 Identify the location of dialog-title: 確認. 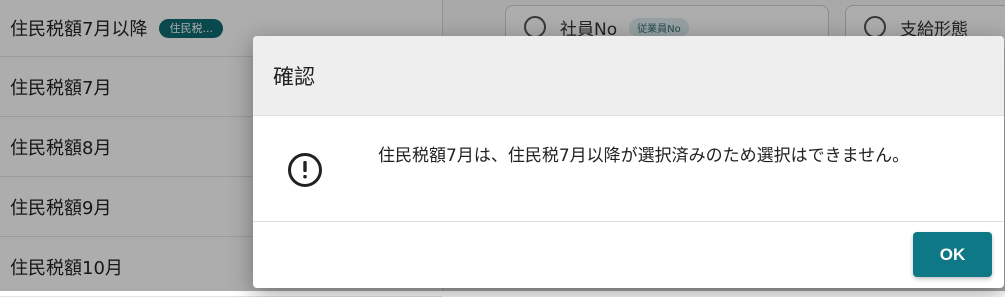
(294, 76).